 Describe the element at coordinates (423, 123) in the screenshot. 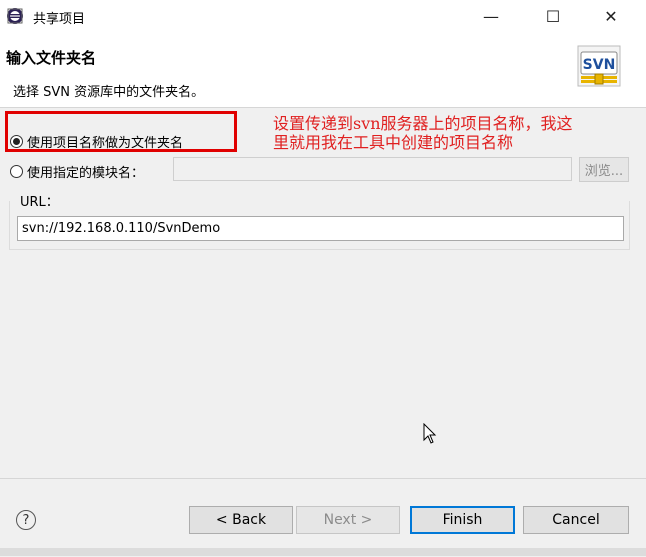

I see `annotation-line-1: 设置传递到svn服务器上的项目名称，我这` at that location.